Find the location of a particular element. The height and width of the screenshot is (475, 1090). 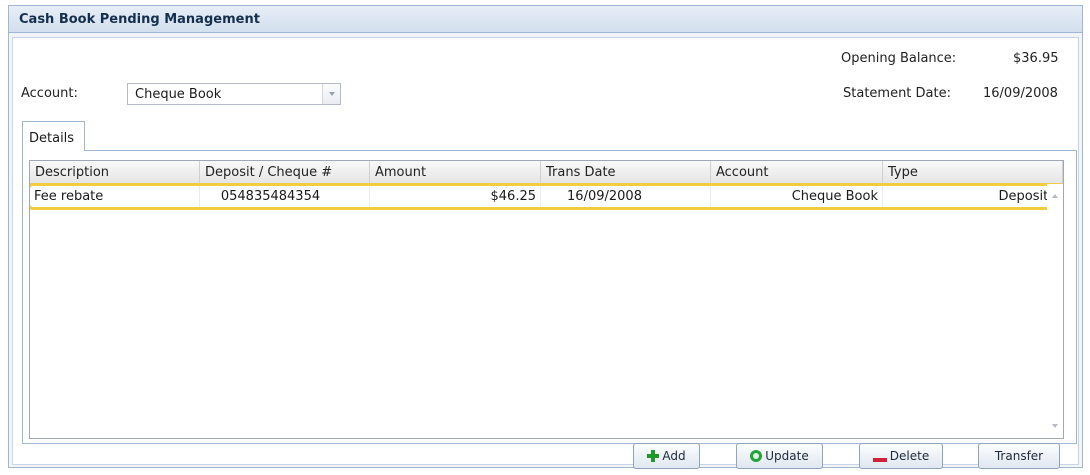

account-select: Cheque Book is located at coordinates (234, 94).